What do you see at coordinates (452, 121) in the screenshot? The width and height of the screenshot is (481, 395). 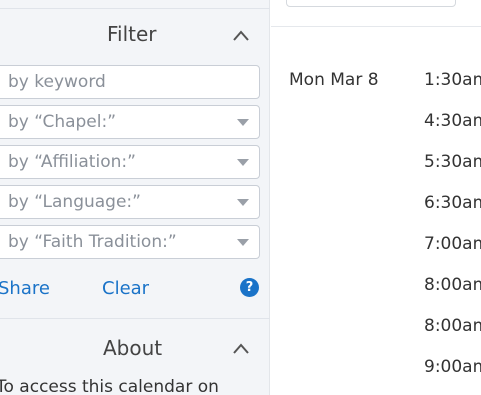 I see `event-time: 4:30am` at bounding box center [452, 121].